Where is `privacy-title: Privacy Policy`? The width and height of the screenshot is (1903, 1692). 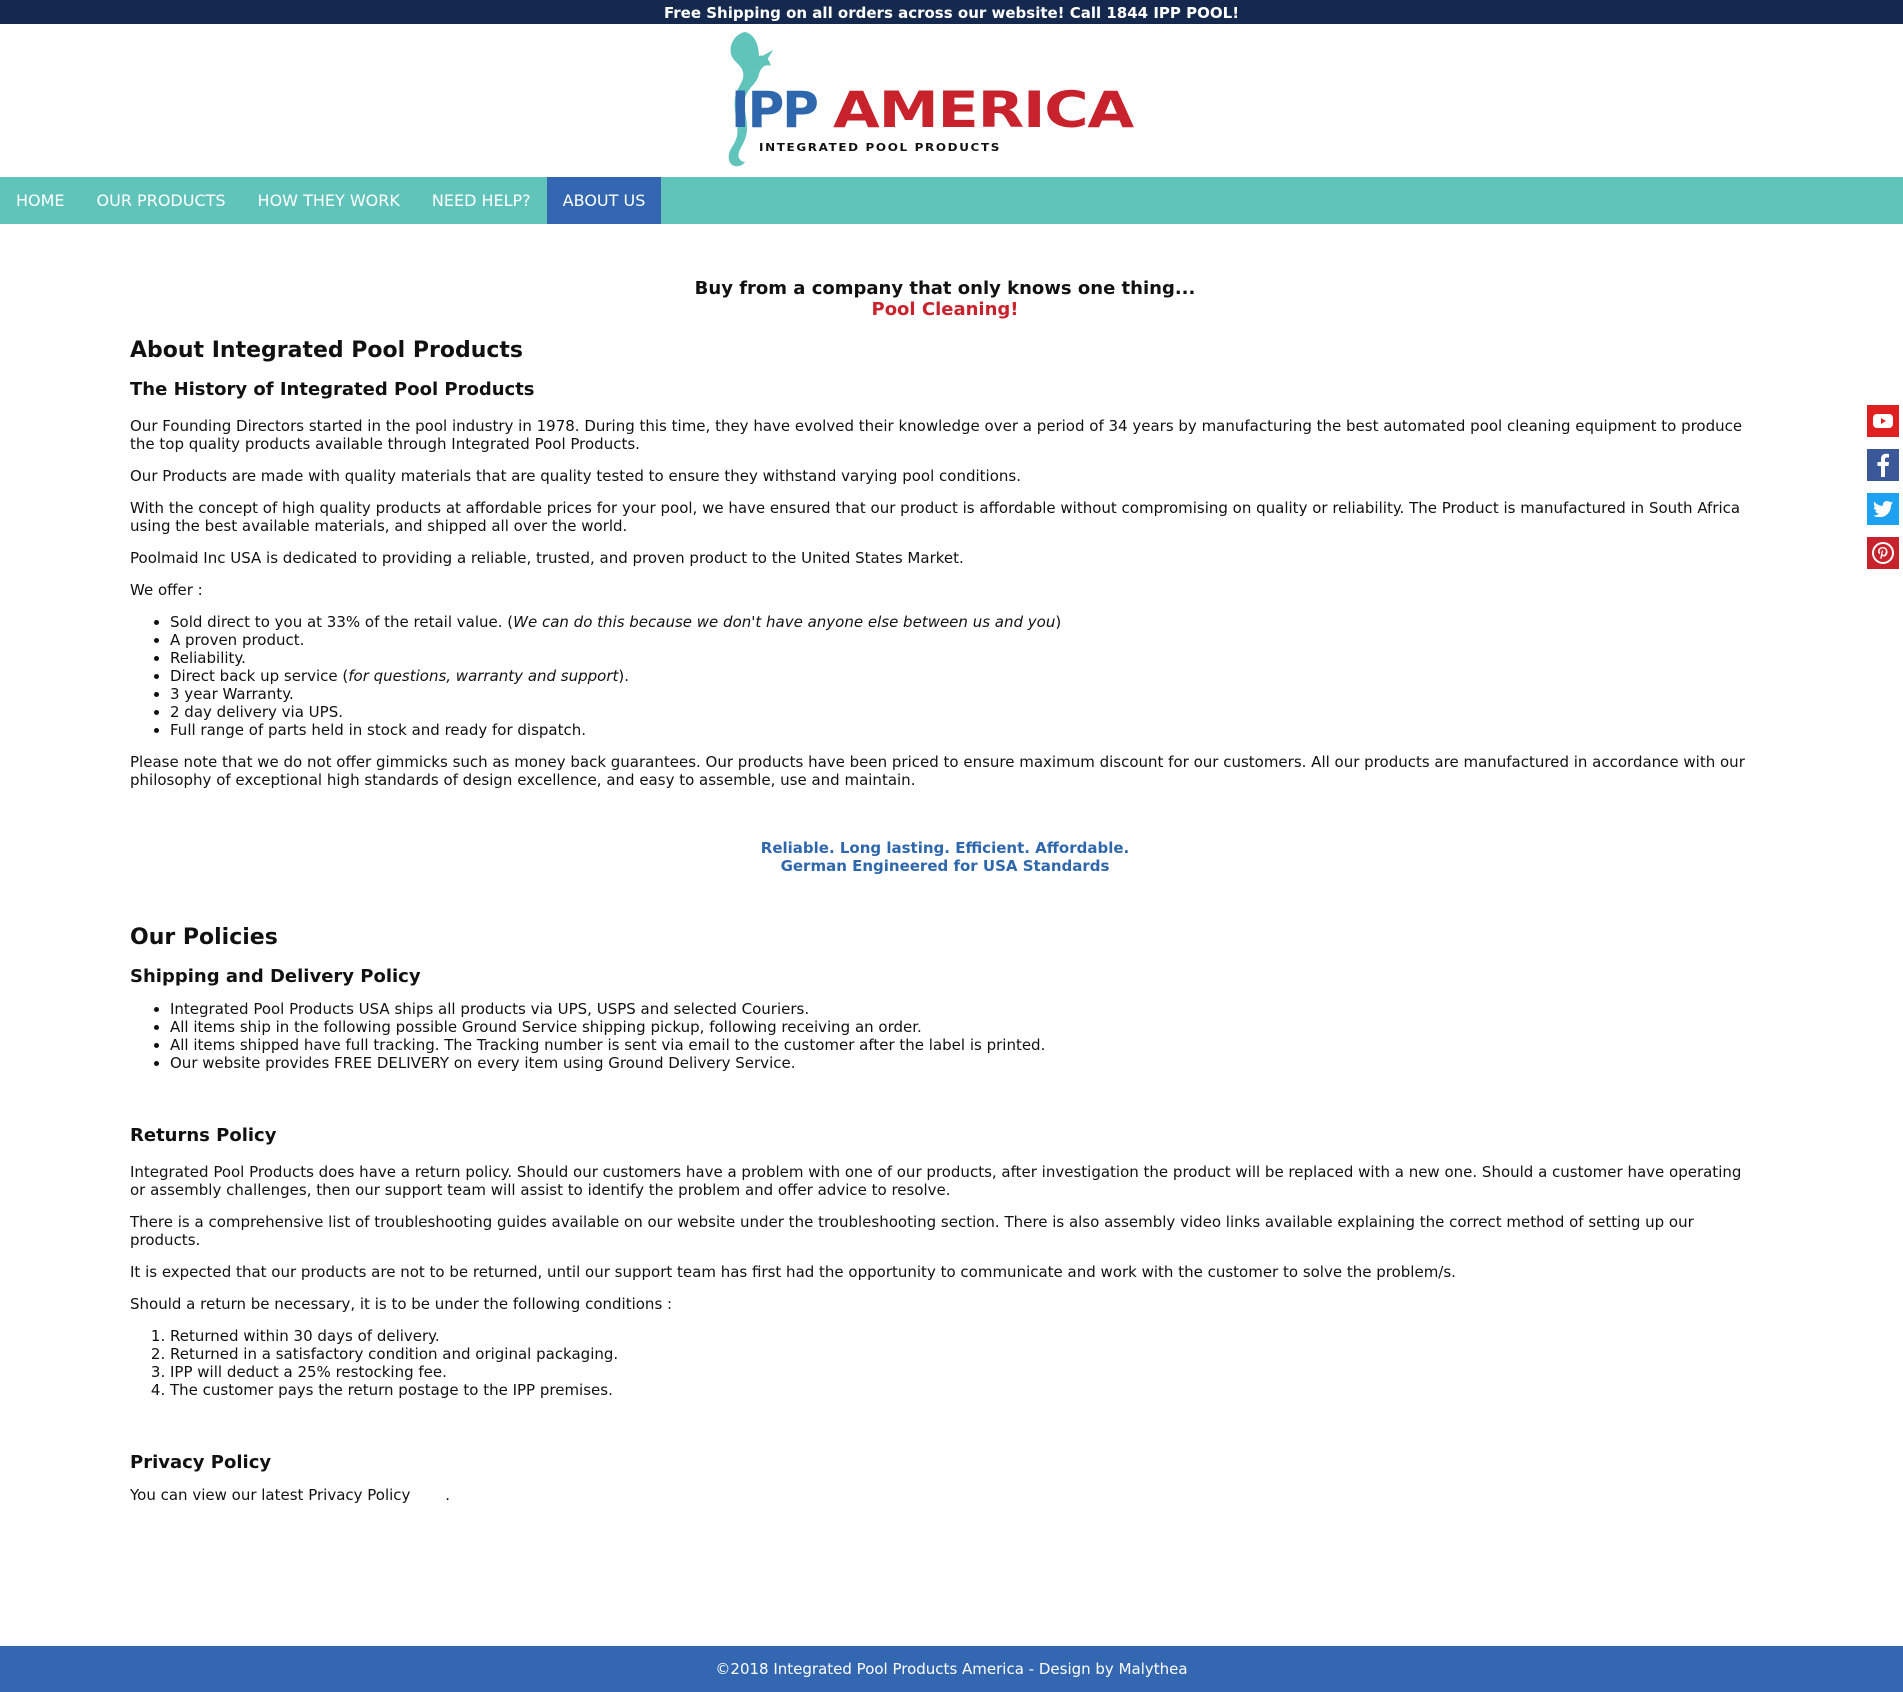 privacy-title: Privacy Policy is located at coordinates (201, 1462).